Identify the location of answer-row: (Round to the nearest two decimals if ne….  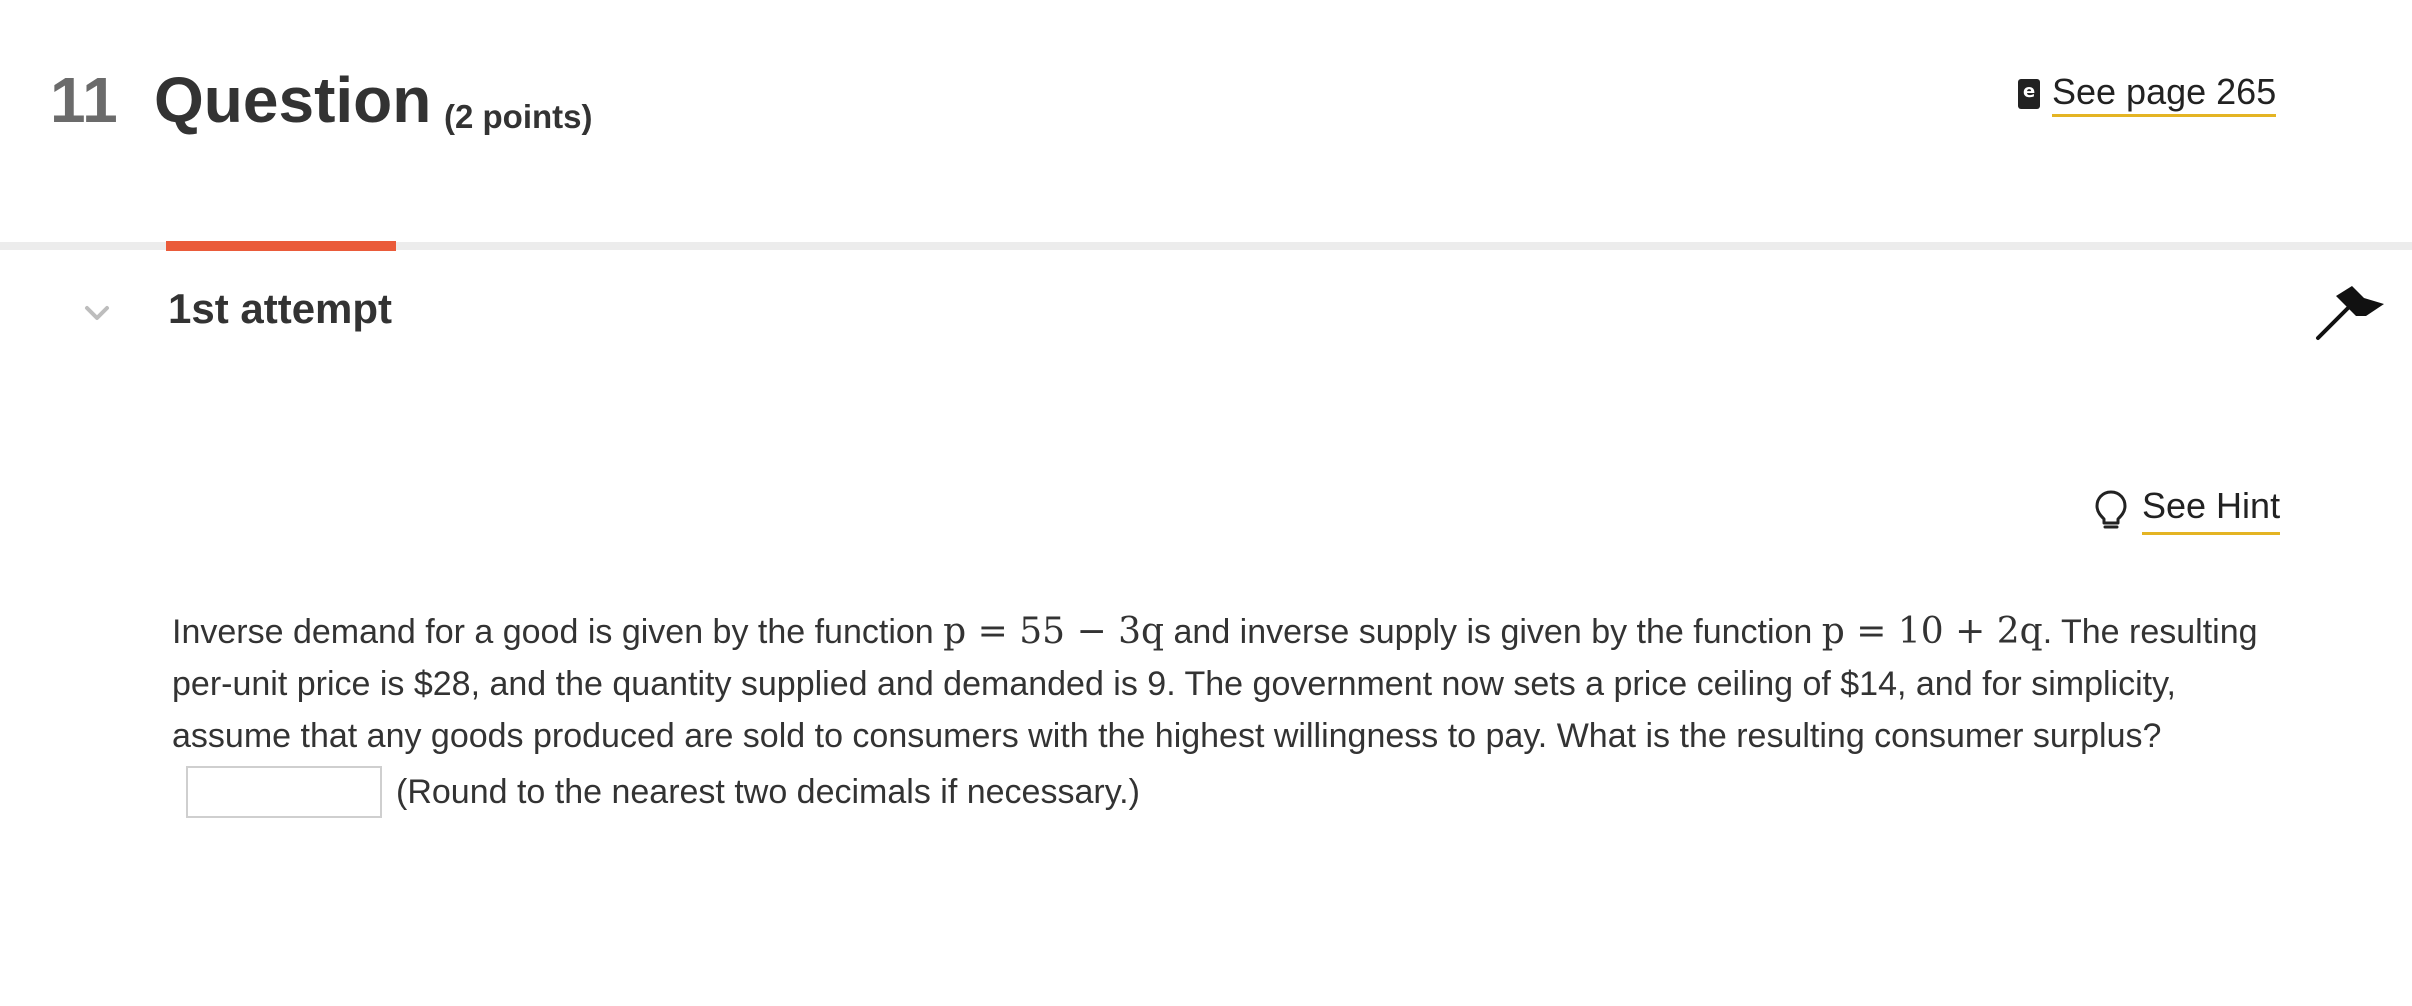
(663, 792).